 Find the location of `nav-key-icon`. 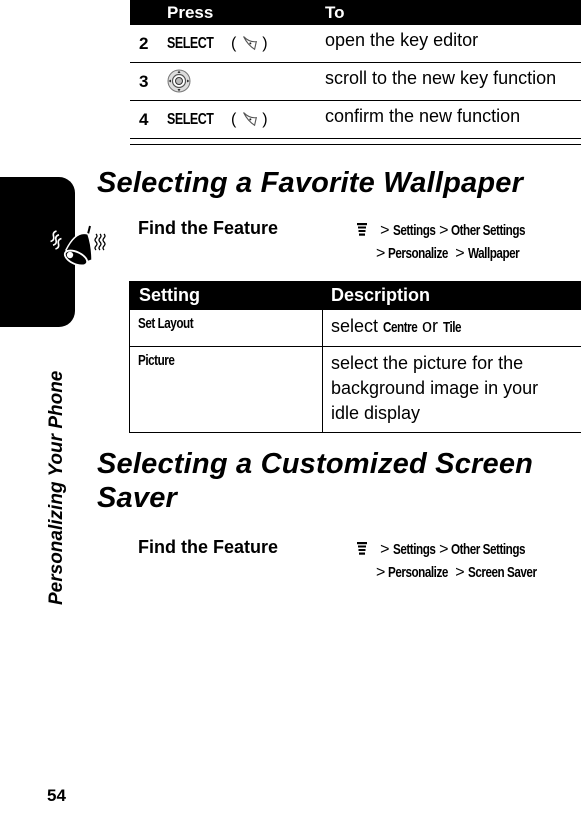

nav-key-icon is located at coordinates (179, 81).